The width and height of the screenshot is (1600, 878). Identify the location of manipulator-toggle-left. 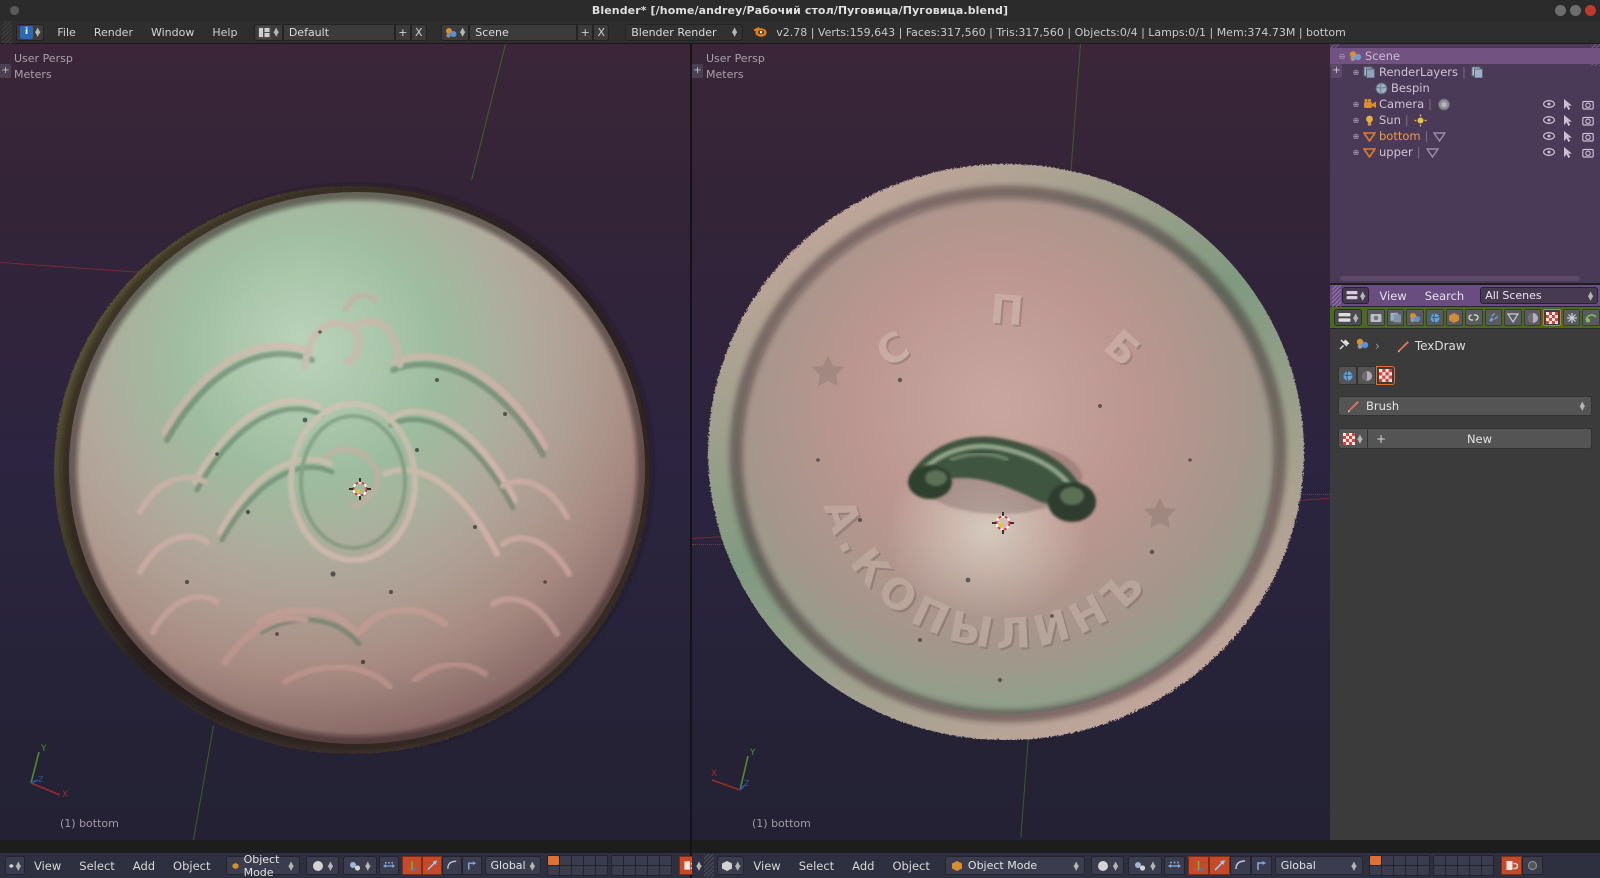
(388, 865).